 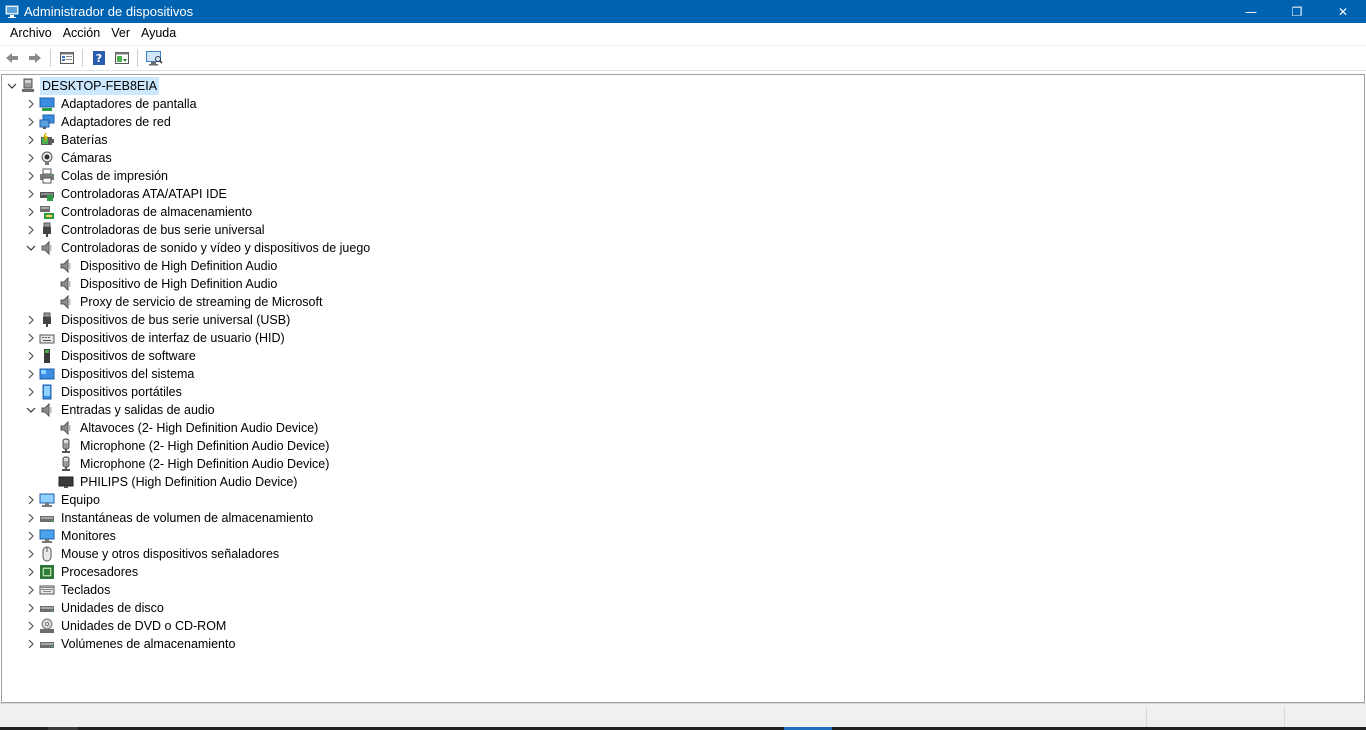 I want to click on update-driver-button, so click(x=122, y=58).